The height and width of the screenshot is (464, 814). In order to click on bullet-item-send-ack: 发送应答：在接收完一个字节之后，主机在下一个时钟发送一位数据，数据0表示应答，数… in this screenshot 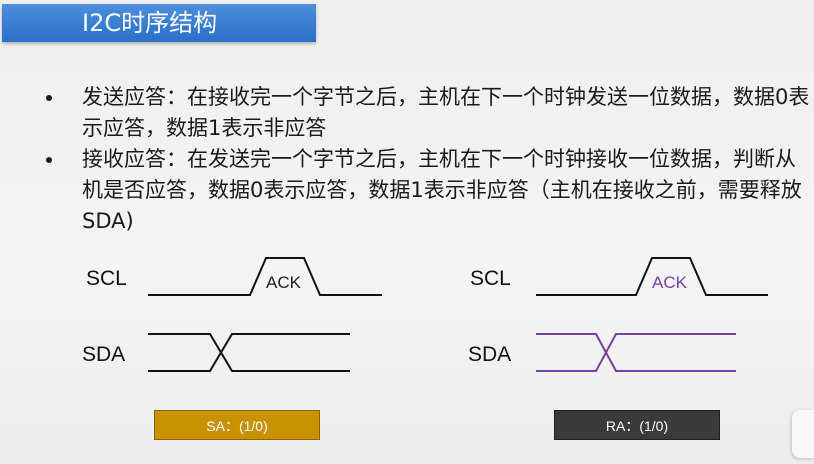, I will do `click(430, 113)`.